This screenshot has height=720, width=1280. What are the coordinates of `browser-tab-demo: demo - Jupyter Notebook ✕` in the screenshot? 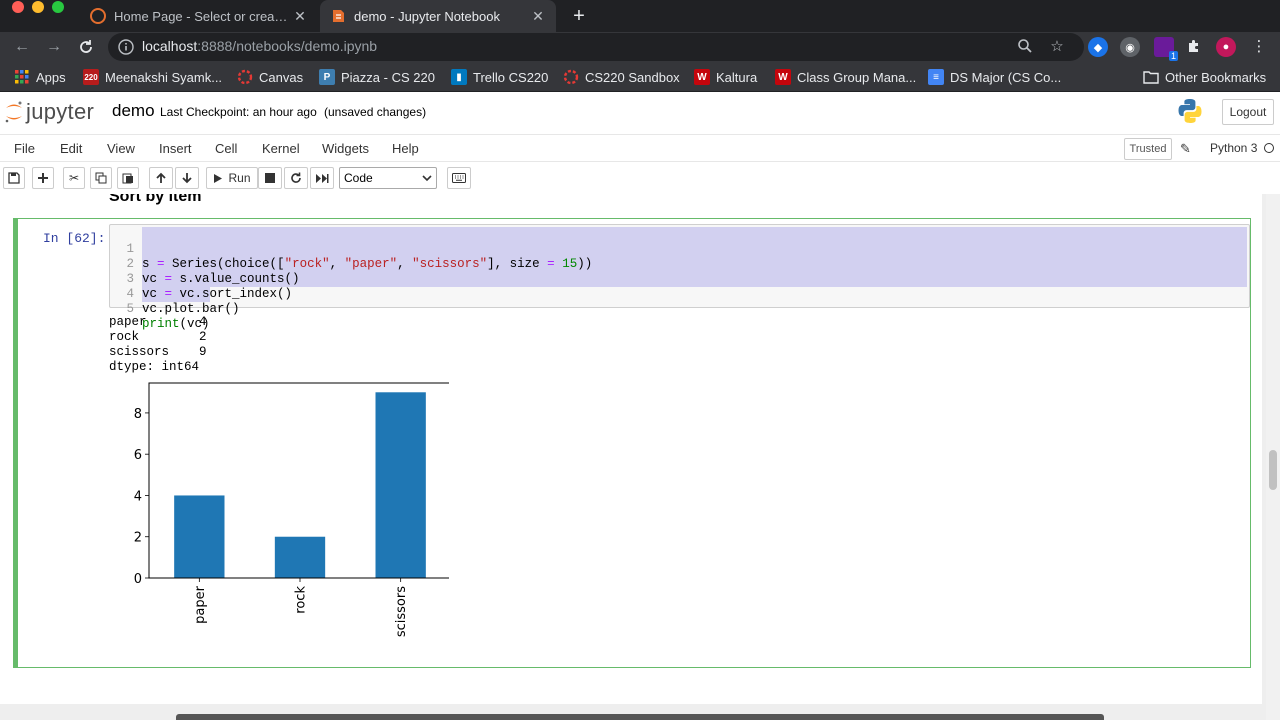 It's located at (438, 16).